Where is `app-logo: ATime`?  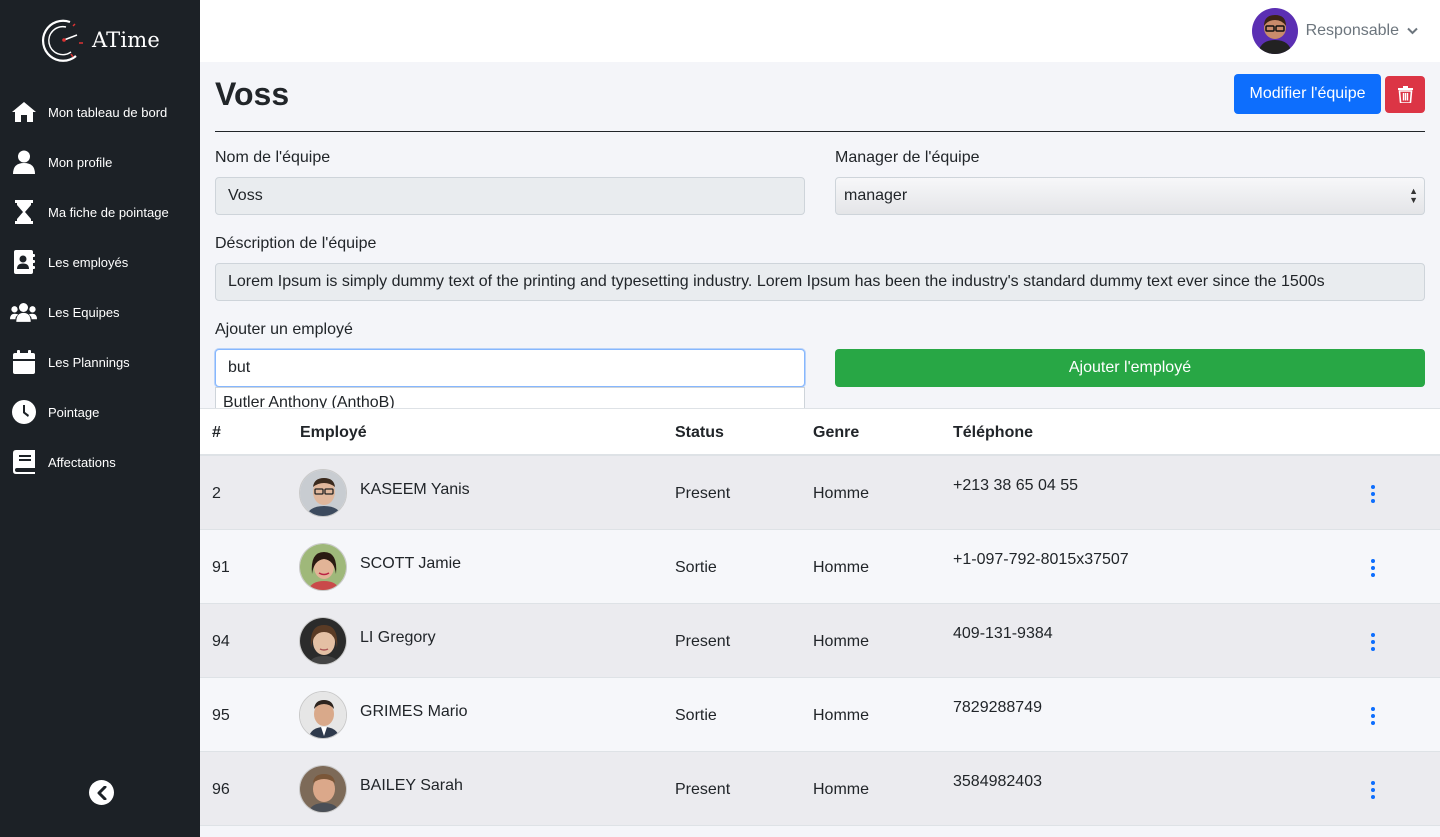
app-logo: ATime is located at coordinates (100, 37).